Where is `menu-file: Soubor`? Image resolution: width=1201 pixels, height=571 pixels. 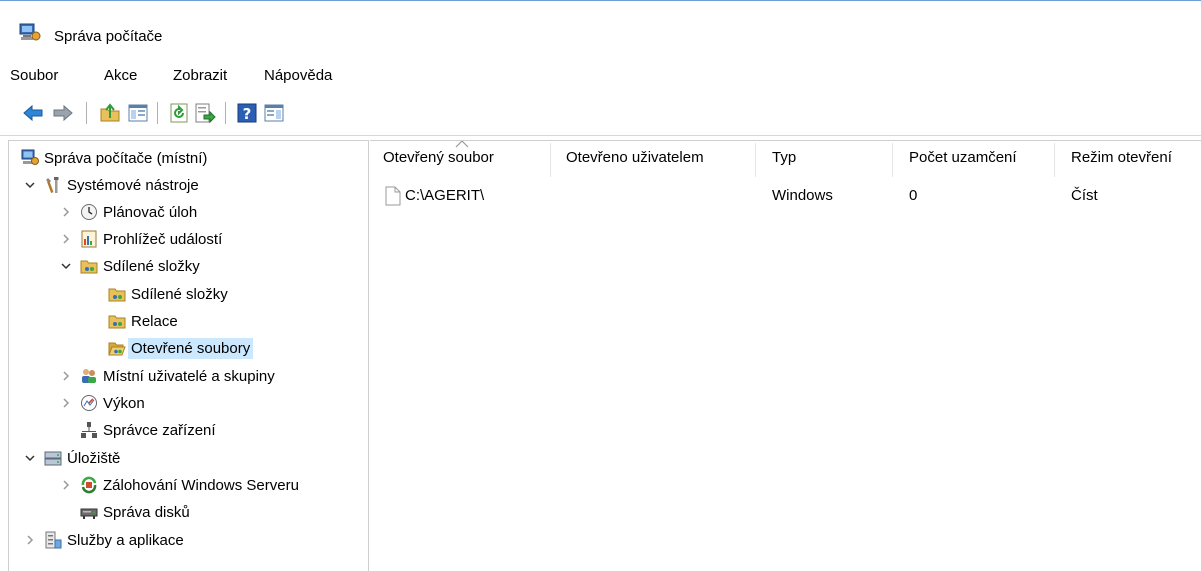
menu-file: Soubor is located at coordinates (34, 75).